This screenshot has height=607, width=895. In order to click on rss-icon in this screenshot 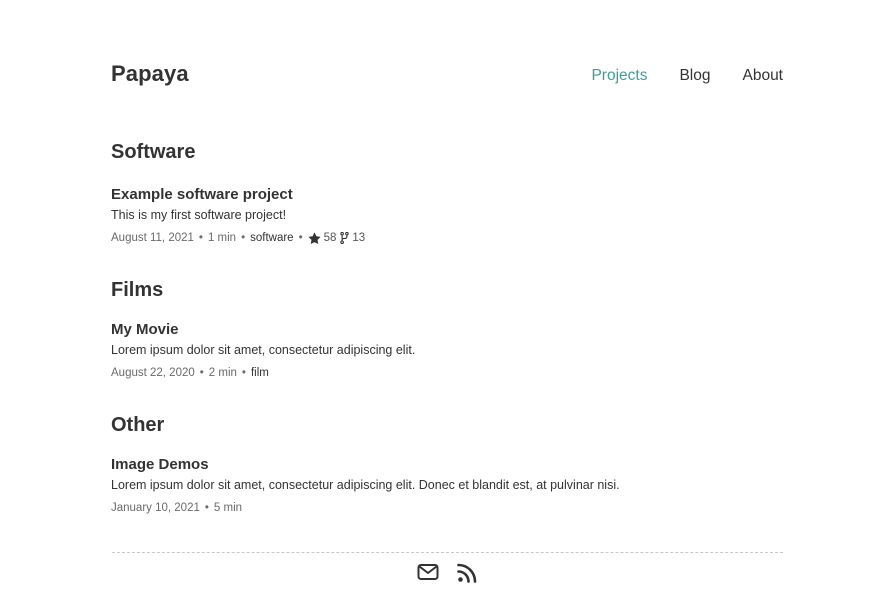, I will do `click(467, 573)`.